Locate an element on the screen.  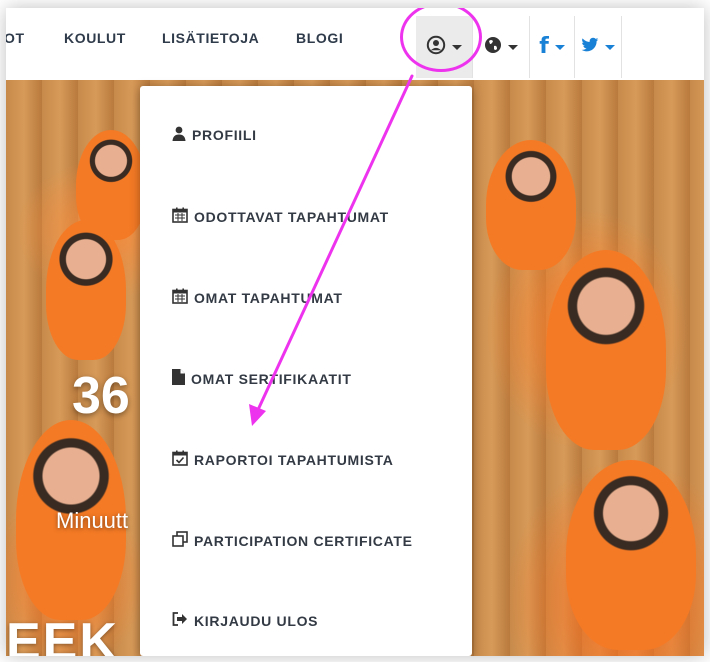
hero-caption: Minuutt is located at coordinates (92, 520).